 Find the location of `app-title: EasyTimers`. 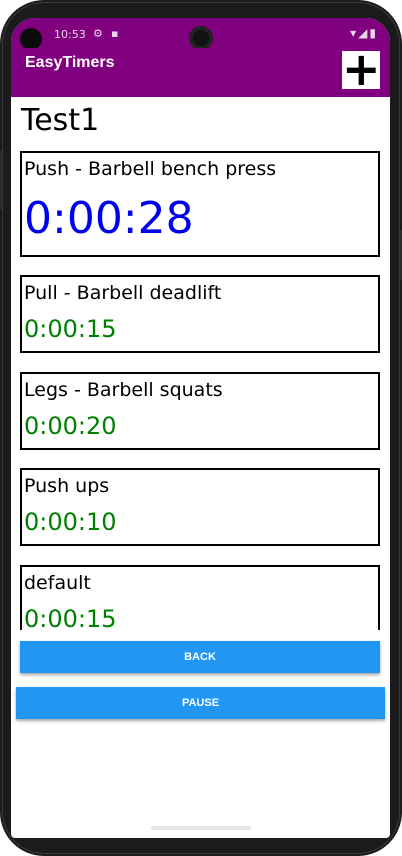

app-title: EasyTimers is located at coordinates (70, 62).